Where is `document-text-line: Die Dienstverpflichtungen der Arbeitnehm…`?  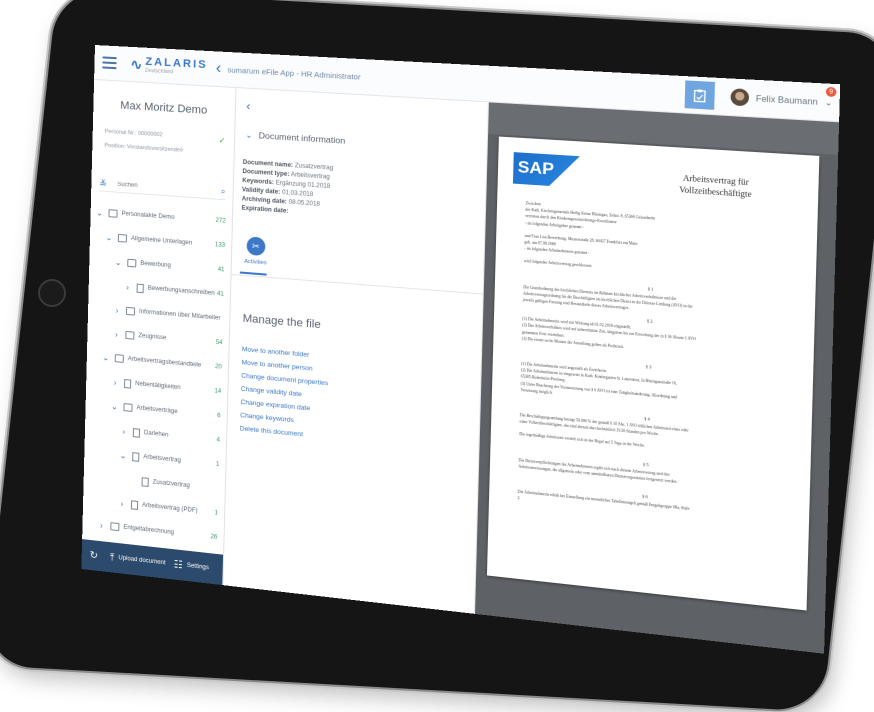
document-text-line: Die Dienstverpflichtungen der Arbeitnehm… is located at coordinates (659, 474).